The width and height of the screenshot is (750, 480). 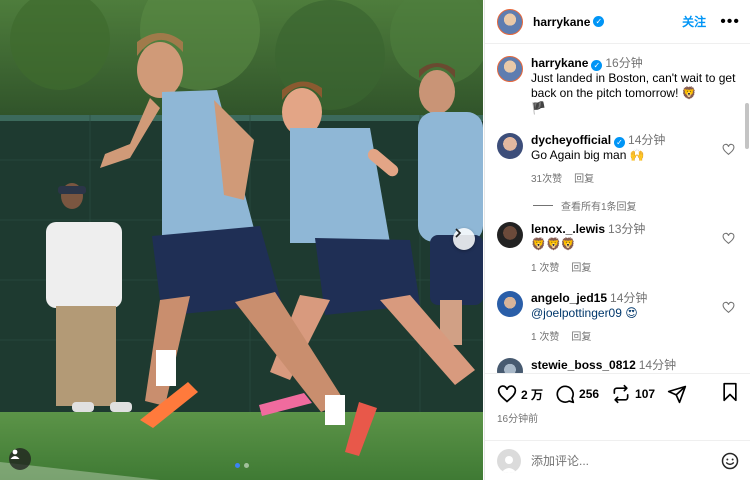 I want to click on emoji-button, so click(x=730, y=461).